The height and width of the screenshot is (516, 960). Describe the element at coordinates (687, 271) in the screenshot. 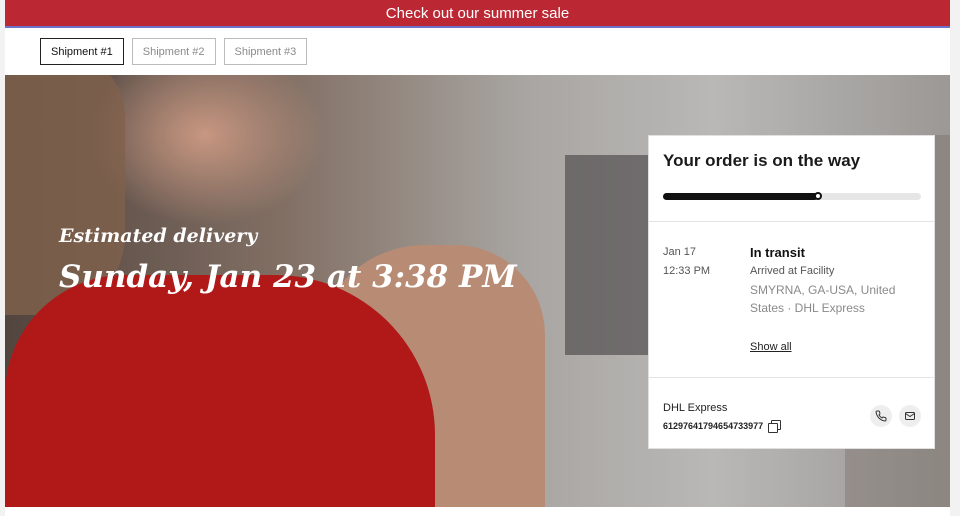

I see `event-time: 12:33 PM` at that location.